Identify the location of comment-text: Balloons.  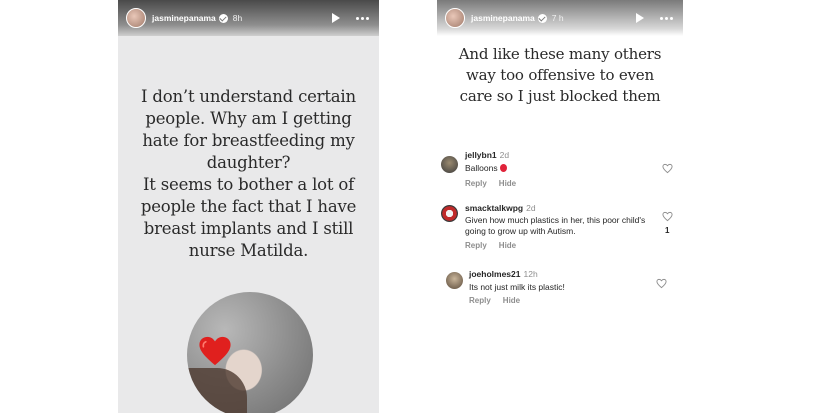
(481, 168).